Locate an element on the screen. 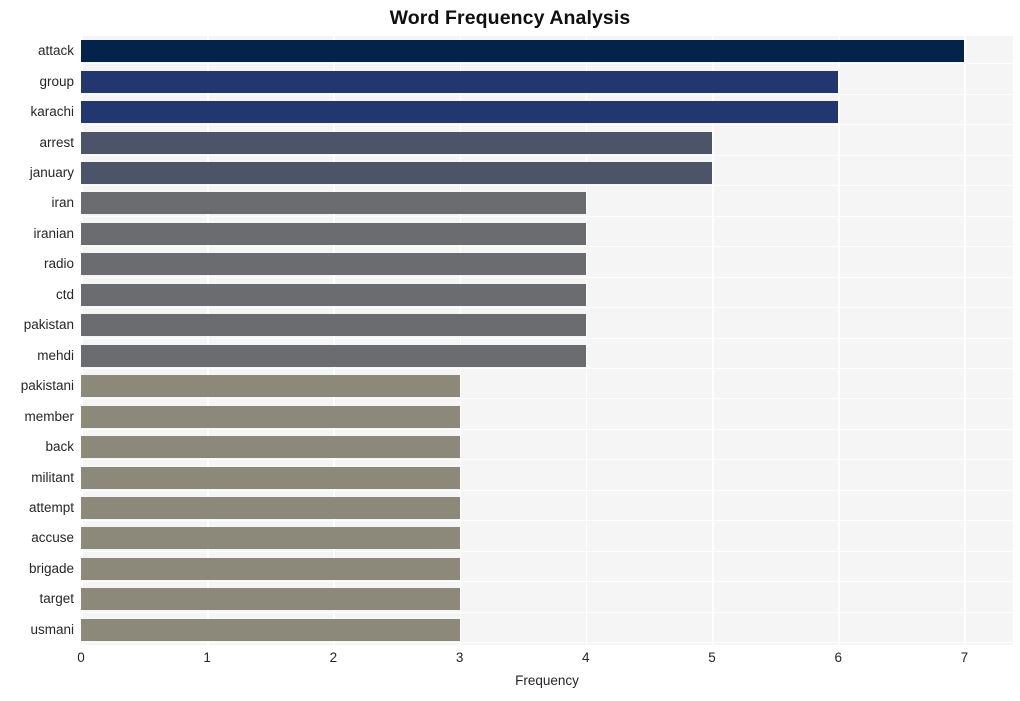  y-axis-tick-label: brigade is located at coordinates (51, 568).